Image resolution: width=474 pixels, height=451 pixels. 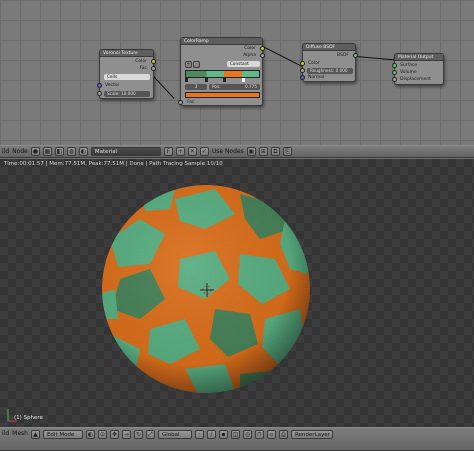 I want to click on diffuse-in-roughness-socket, so click(x=302, y=70).